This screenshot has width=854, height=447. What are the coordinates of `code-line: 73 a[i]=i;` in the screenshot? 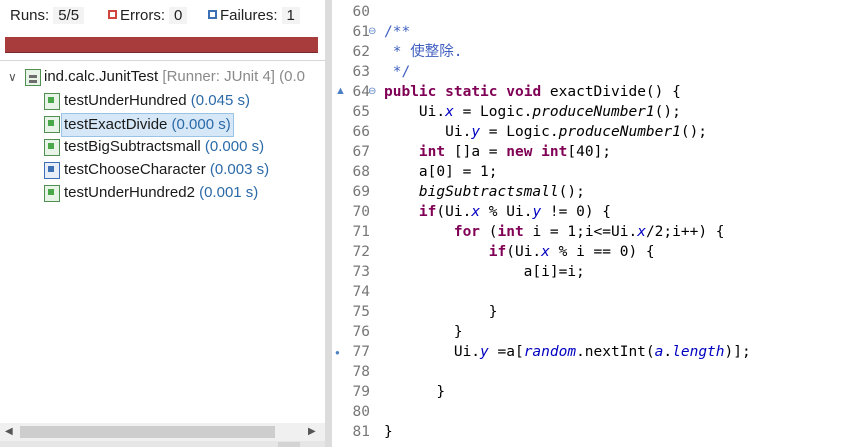 It's located at (593, 272).